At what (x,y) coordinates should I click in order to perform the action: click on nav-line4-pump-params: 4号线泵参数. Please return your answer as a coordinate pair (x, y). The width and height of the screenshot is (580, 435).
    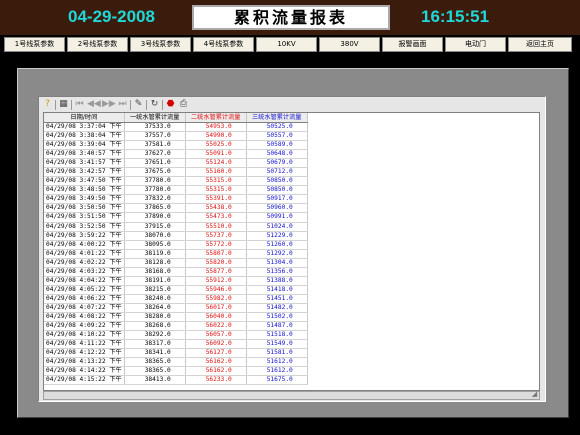
    Looking at the image, I should click on (223, 44).